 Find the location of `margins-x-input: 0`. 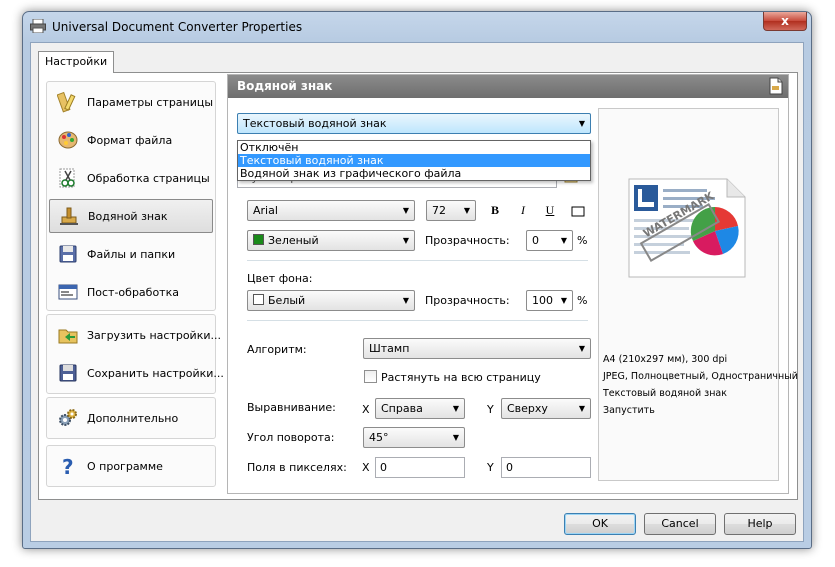

margins-x-input: 0 is located at coordinates (420, 467).